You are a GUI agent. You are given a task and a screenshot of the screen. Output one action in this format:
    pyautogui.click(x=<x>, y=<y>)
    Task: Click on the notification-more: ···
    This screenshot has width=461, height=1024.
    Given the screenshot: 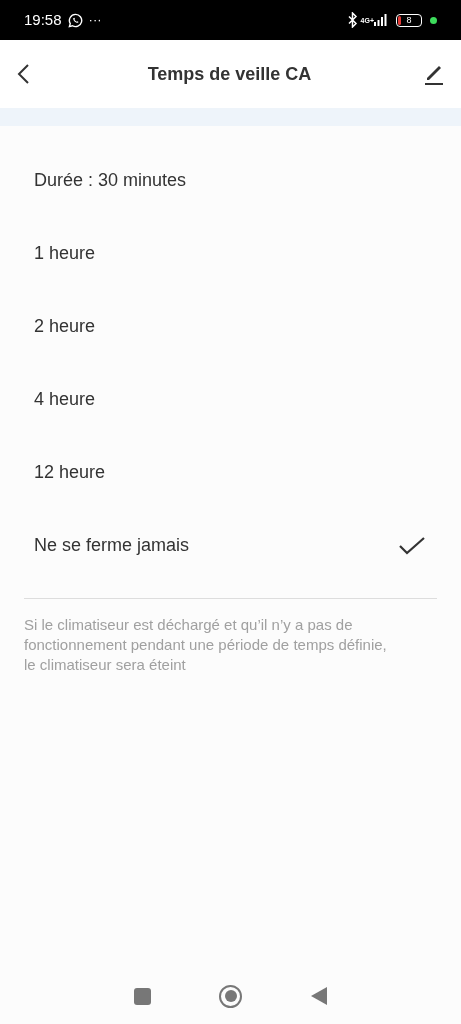 What is the action you would take?
    pyautogui.click(x=95, y=20)
    